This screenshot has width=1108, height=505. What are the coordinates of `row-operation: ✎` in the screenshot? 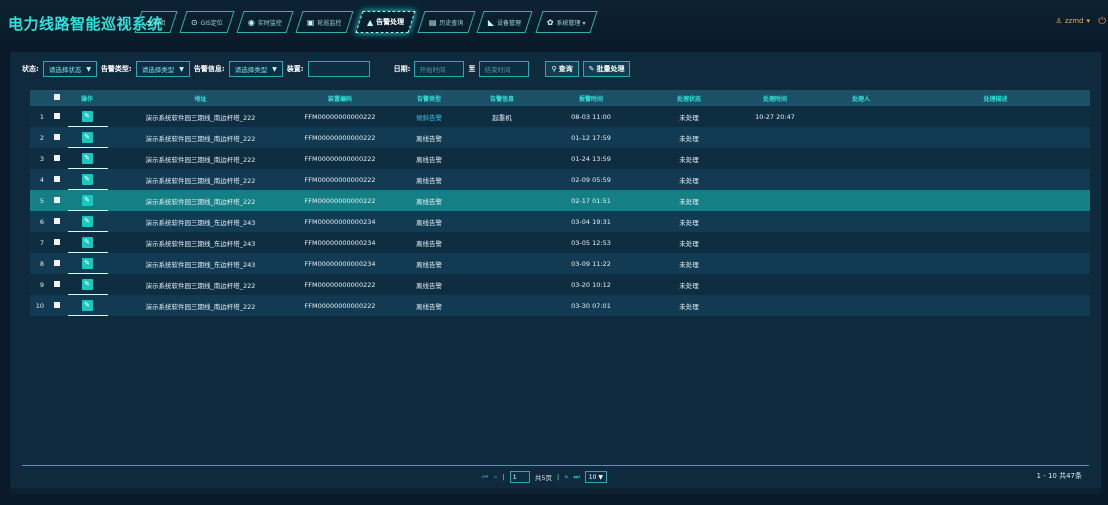 It's located at (87, 179).